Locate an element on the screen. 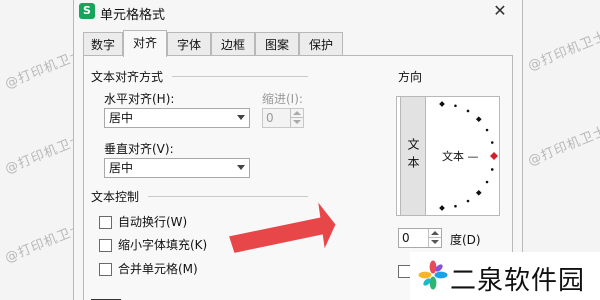 The image size is (600, 300). wrap-text-checkbox is located at coordinates (105, 222).